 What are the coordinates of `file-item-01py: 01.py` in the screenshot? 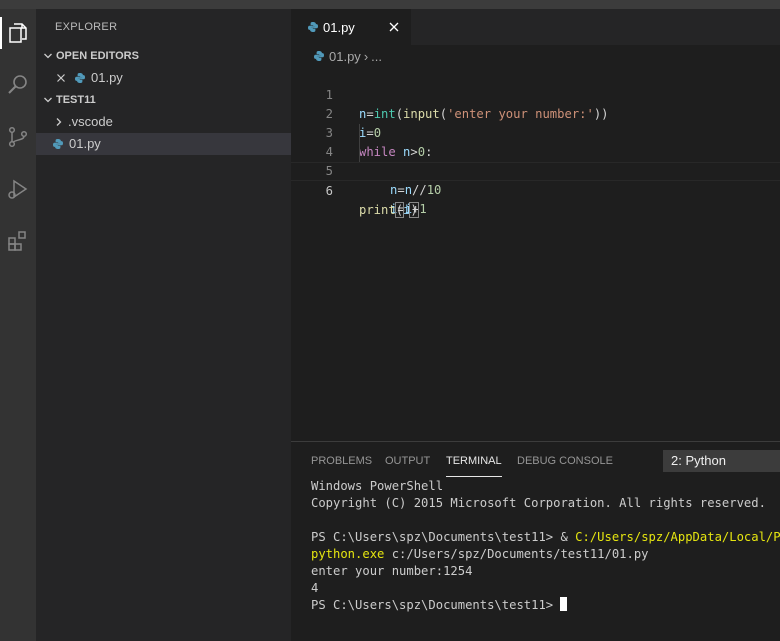 It's located at (163, 144).